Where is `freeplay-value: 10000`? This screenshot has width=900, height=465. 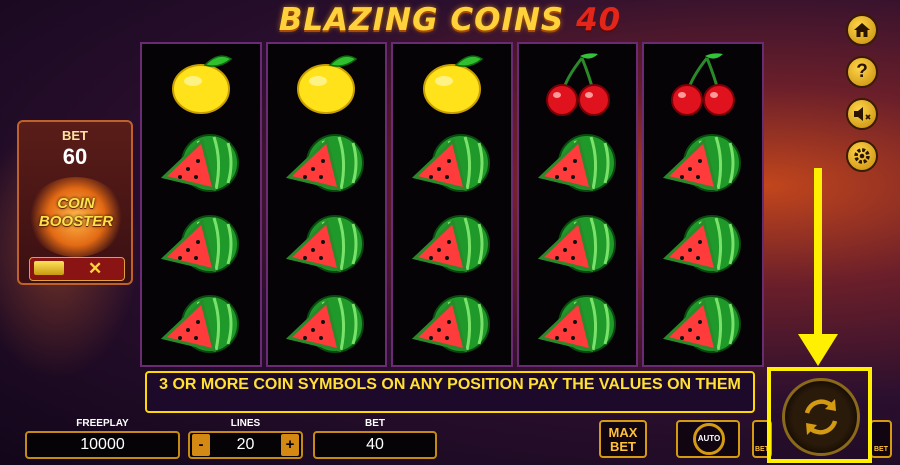
freeplay-value: 10000 is located at coordinates (102, 445).